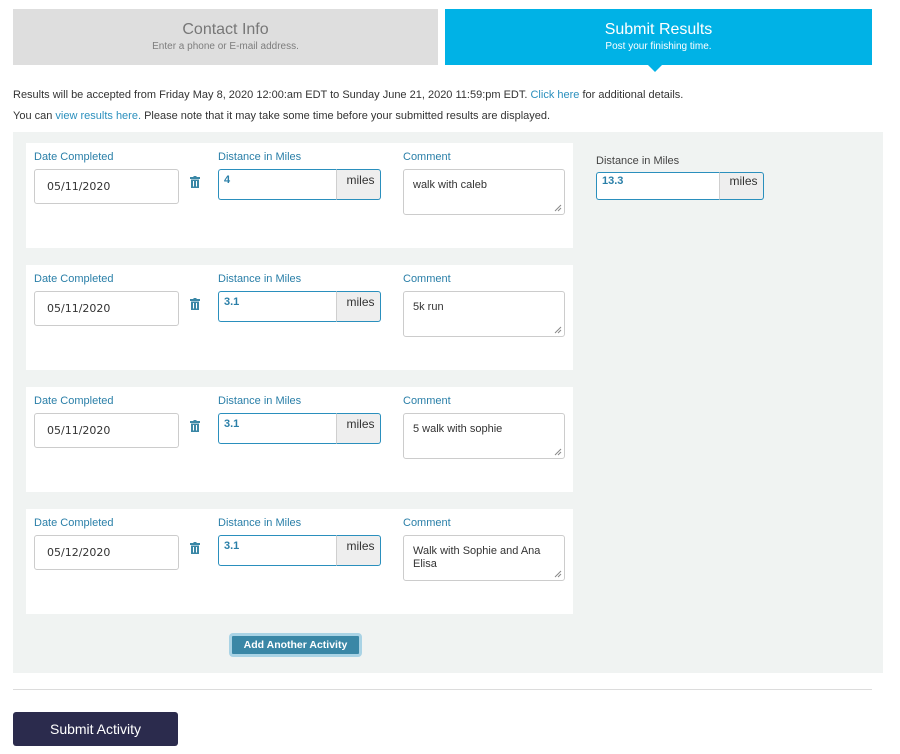  What do you see at coordinates (277, 184) in the screenshot?
I see `distance-input: 4` at bounding box center [277, 184].